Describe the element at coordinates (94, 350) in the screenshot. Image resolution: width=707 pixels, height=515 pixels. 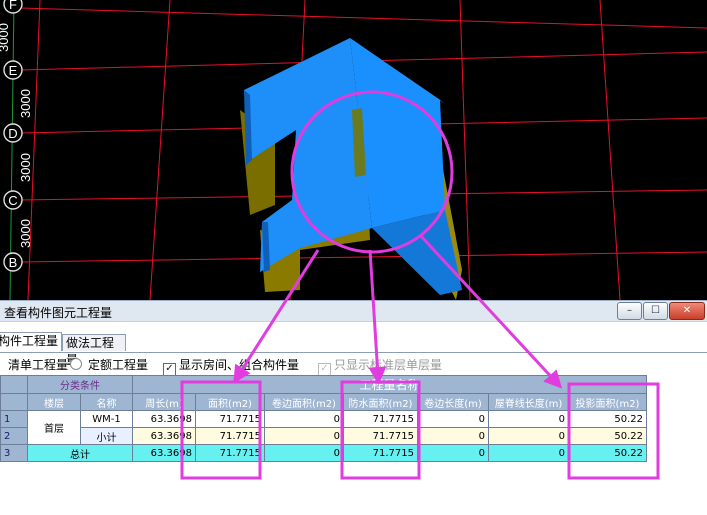
I see `tab-method-quantity: 做法工程量` at that location.